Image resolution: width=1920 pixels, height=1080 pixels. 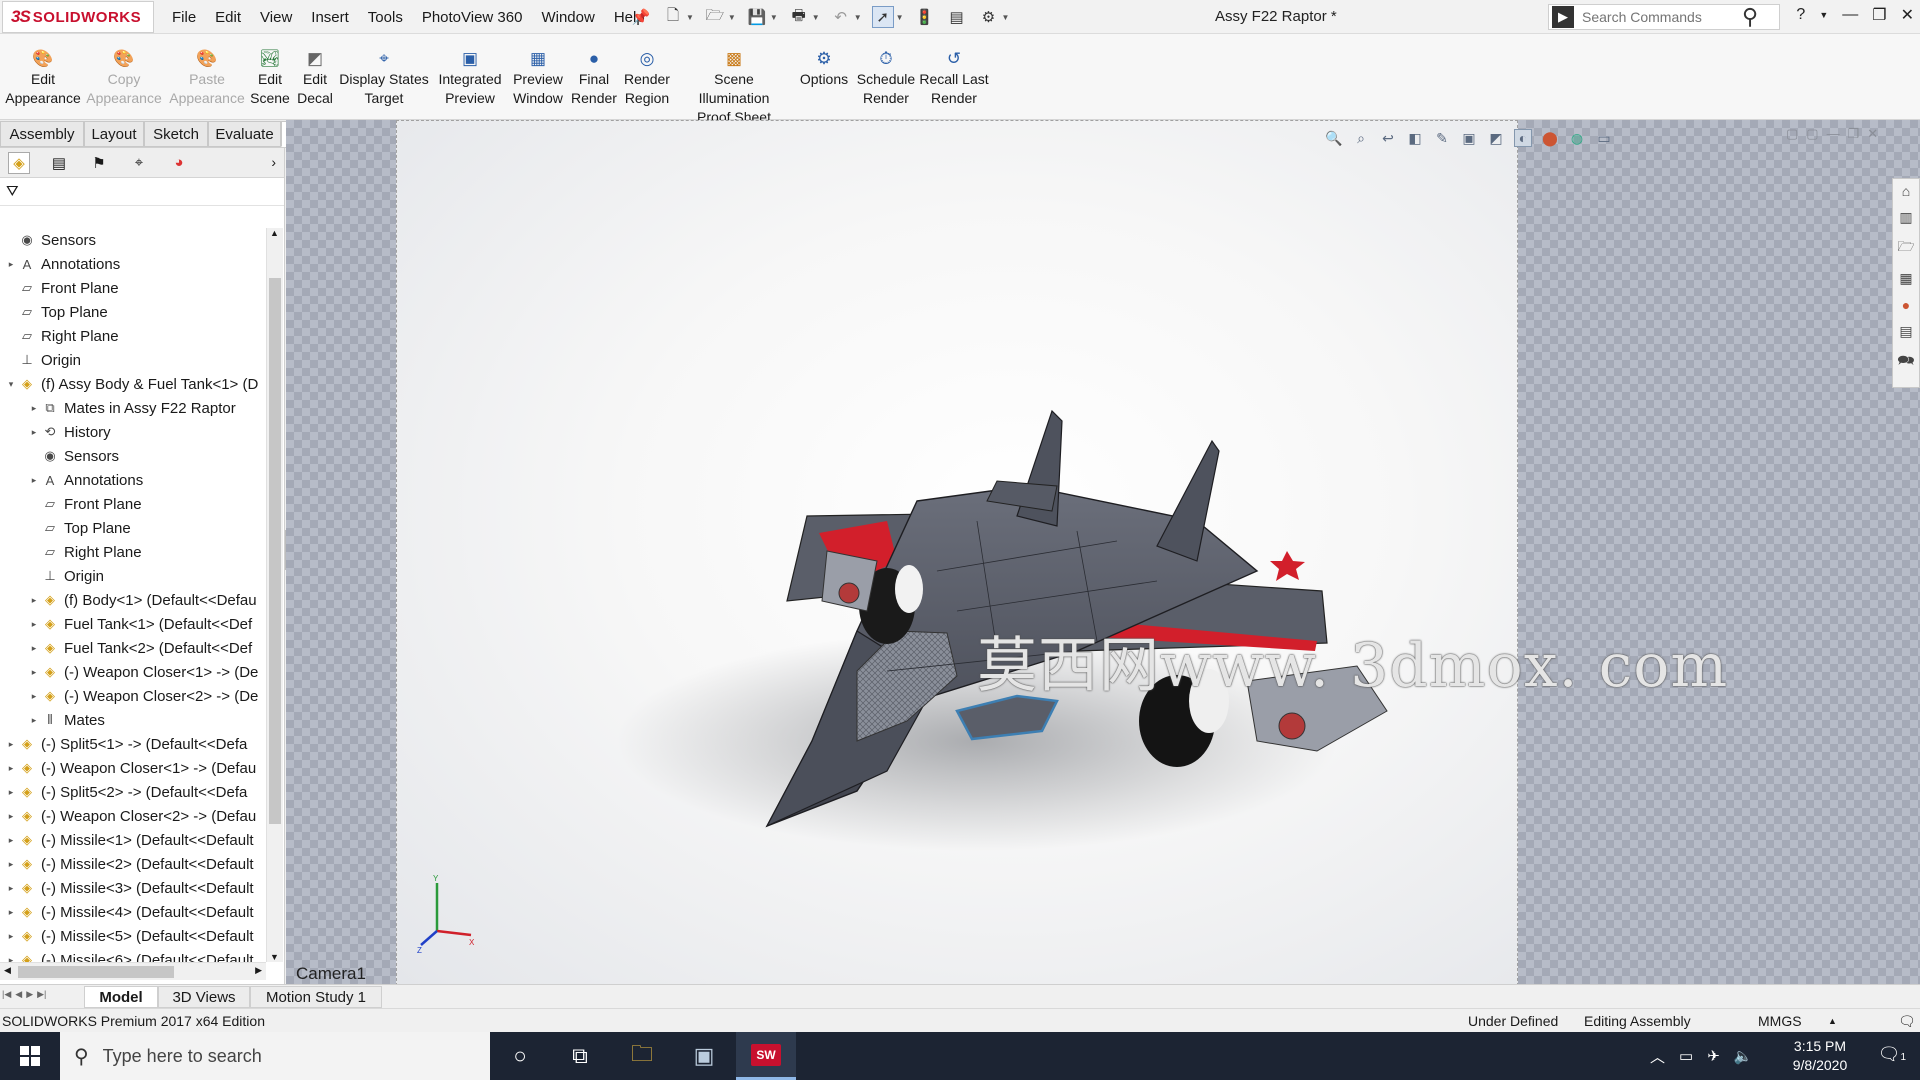 I want to click on tree-item: ▸ ◈ (-) Missile<6> (Default<<Default, so click(x=133, y=955).